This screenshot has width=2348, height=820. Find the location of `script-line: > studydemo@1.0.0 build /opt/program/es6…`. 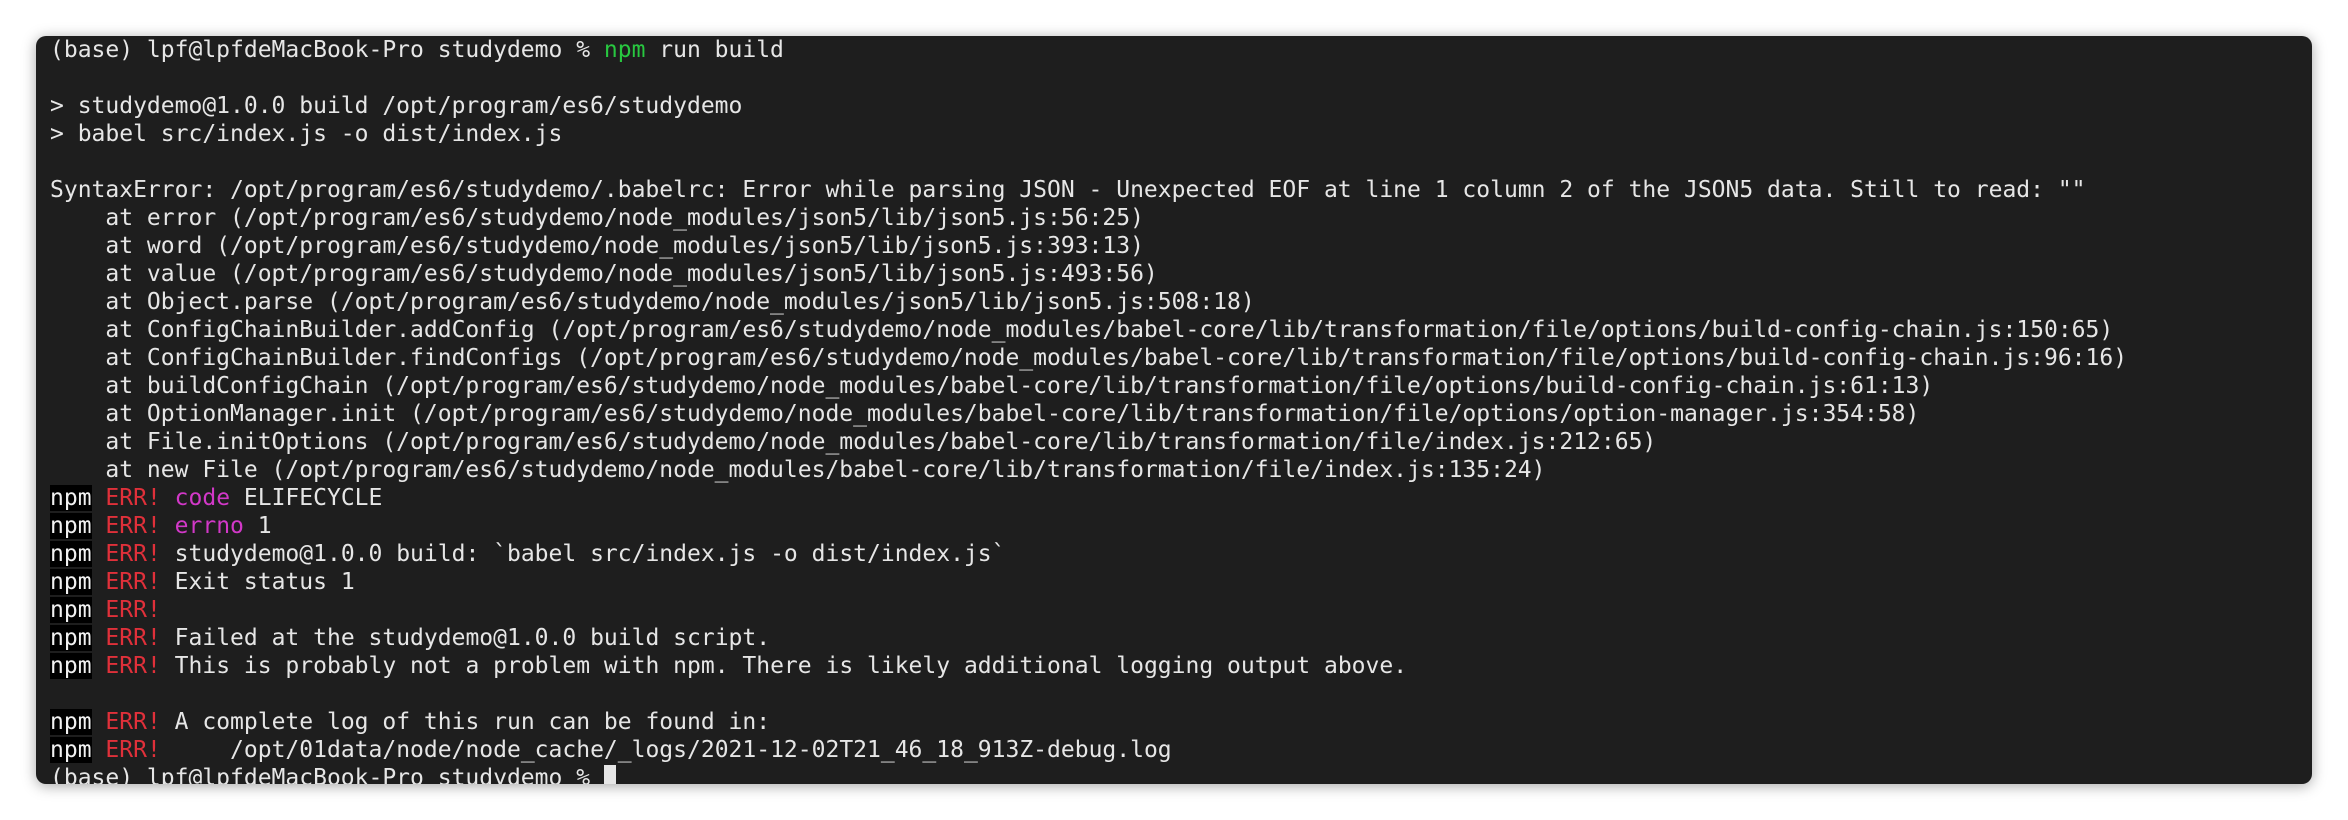

script-line: > studydemo@1.0.0 build /opt/program/es6… is located at coordinates (396, 106).